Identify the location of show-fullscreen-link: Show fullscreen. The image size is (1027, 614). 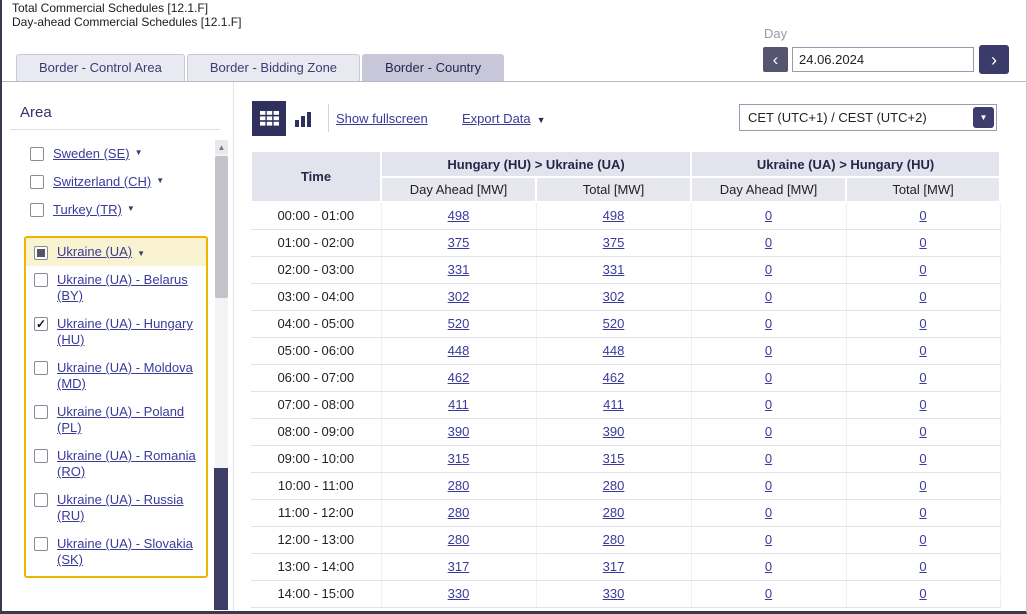
(382, 118).